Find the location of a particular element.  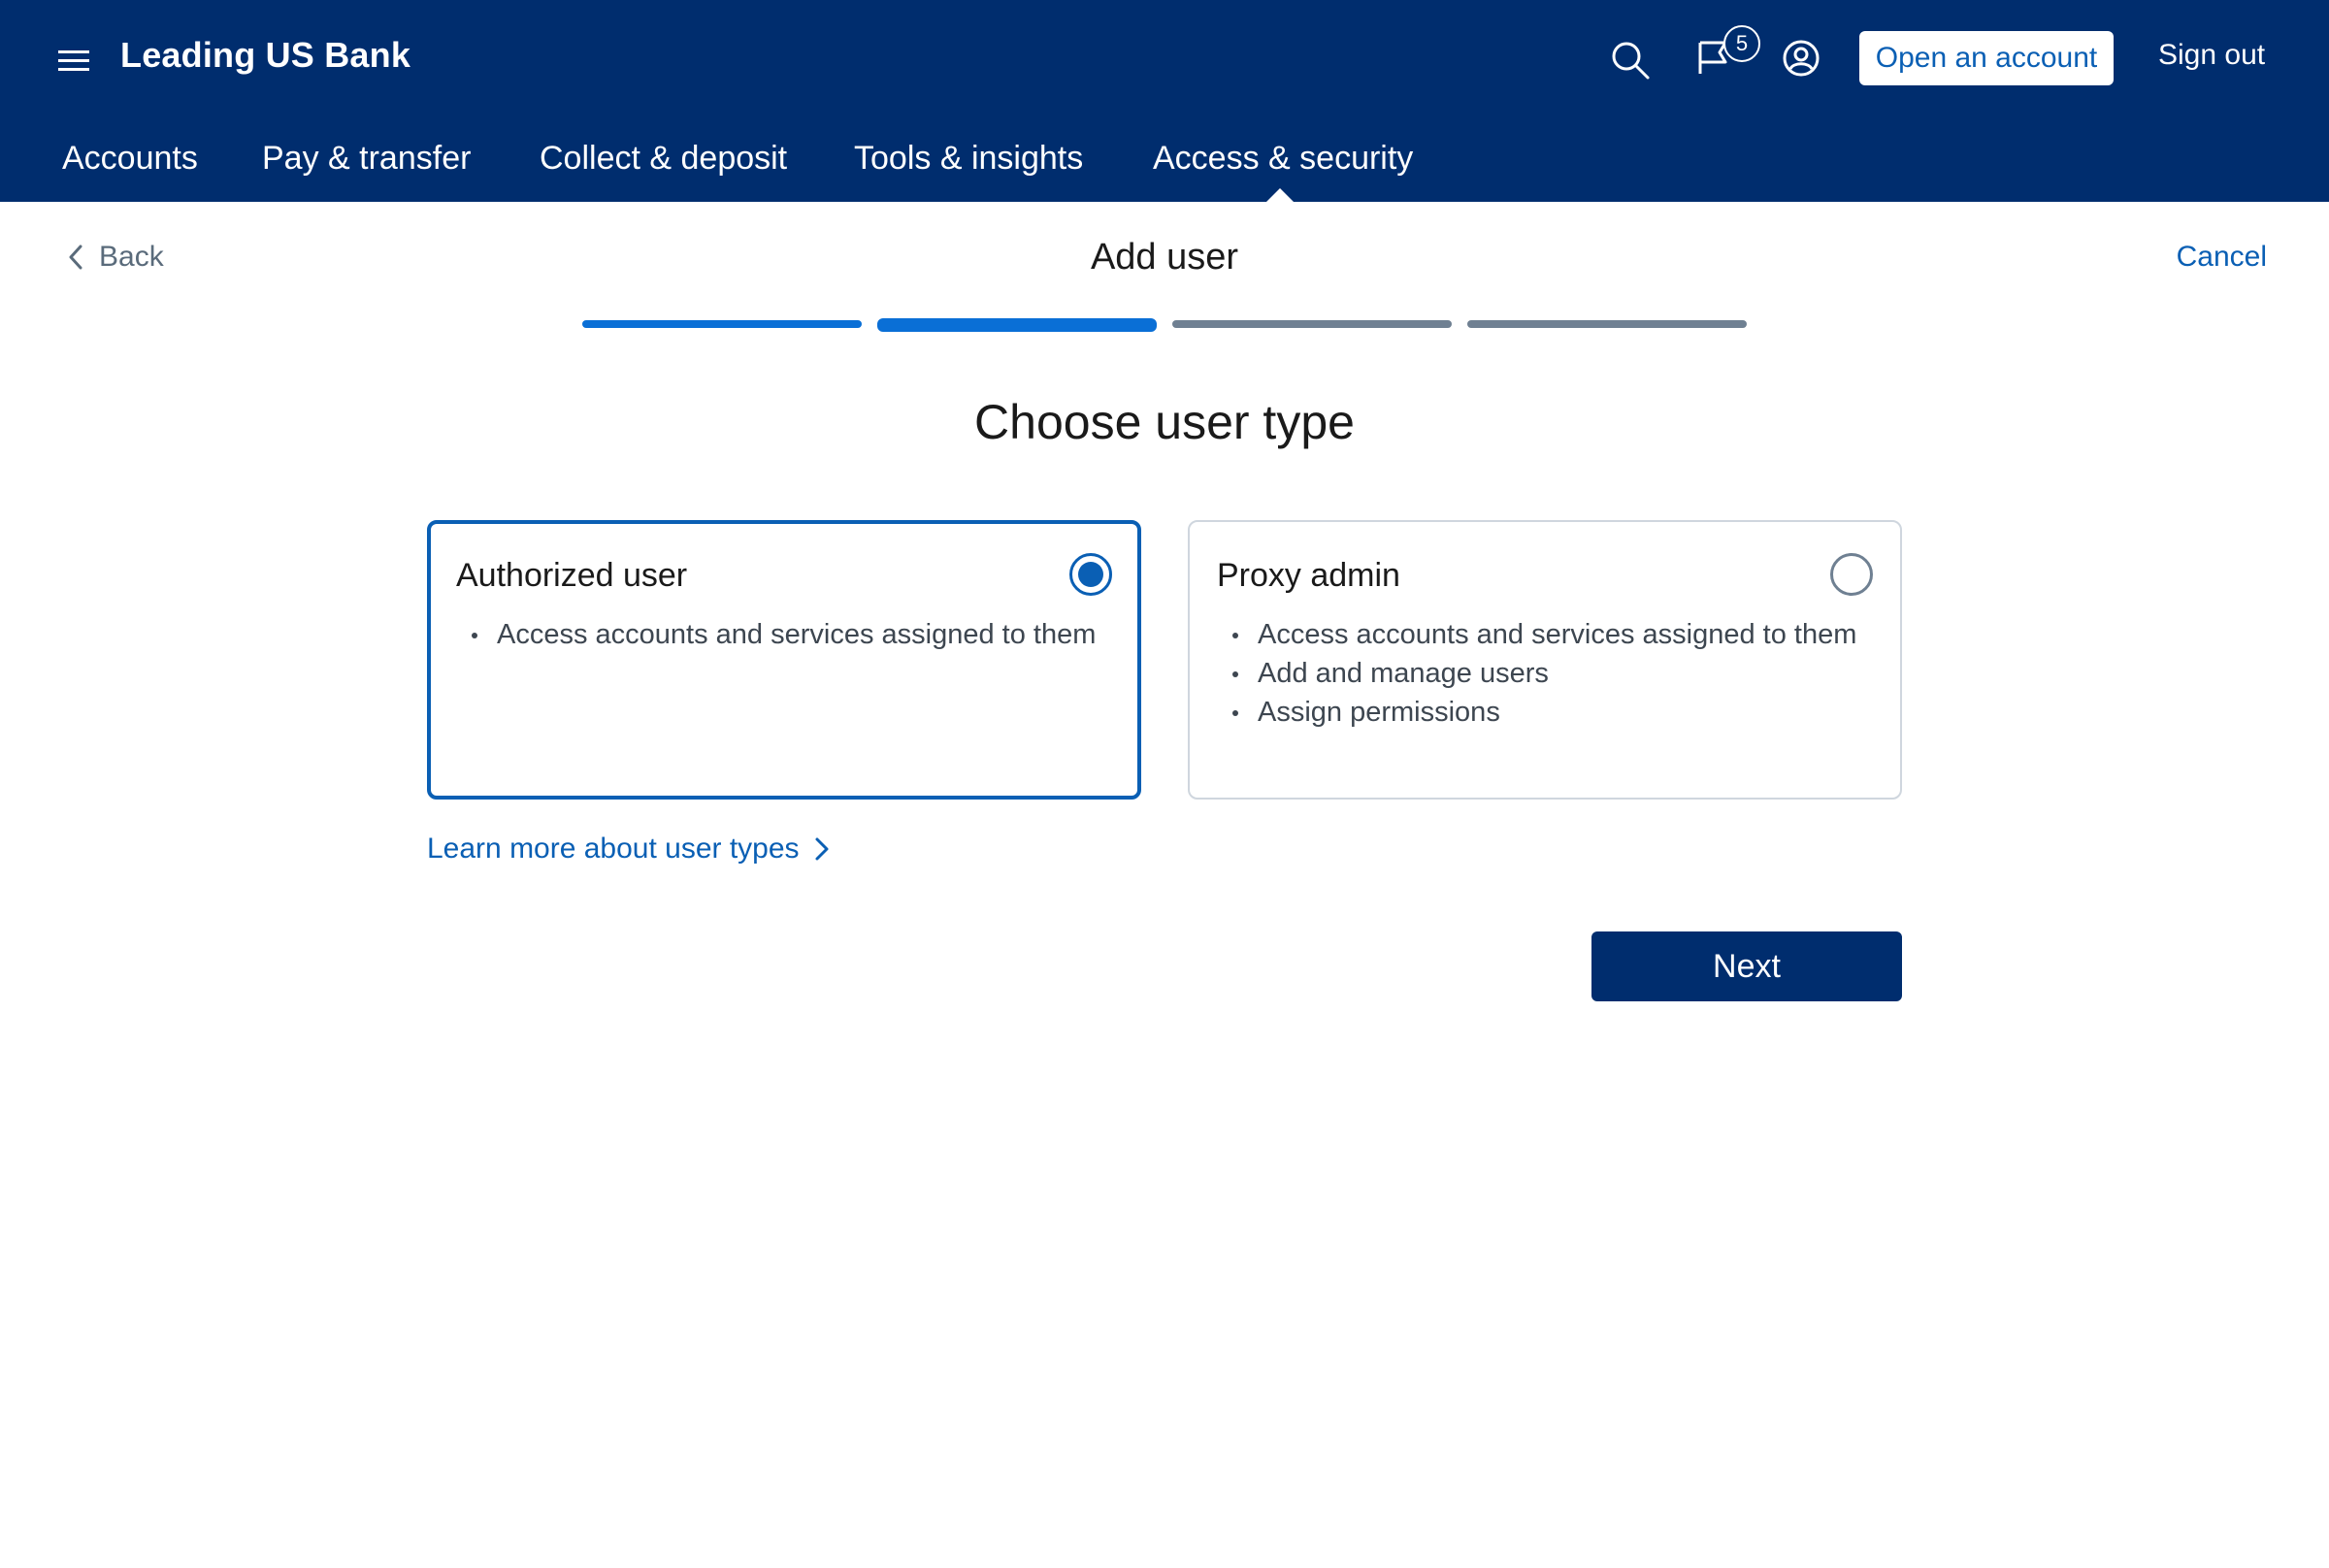

notification-count-badge: 5 is located at coordinates (1741, 43).